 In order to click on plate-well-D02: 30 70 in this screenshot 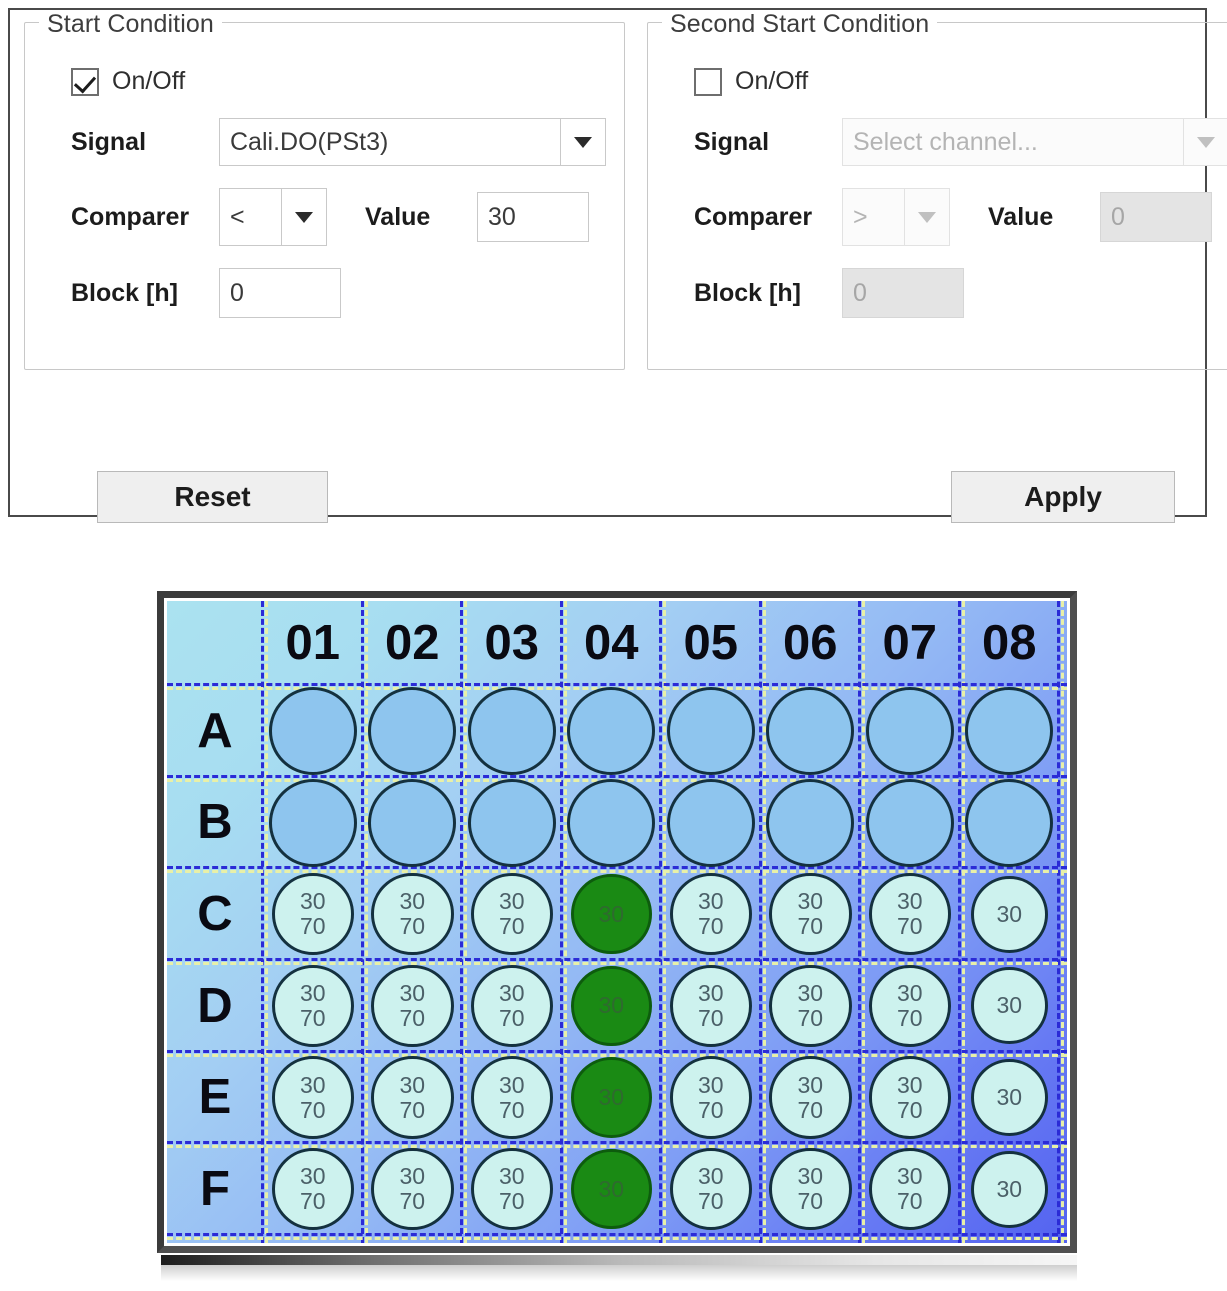, I will do `click(412, 1006)`.